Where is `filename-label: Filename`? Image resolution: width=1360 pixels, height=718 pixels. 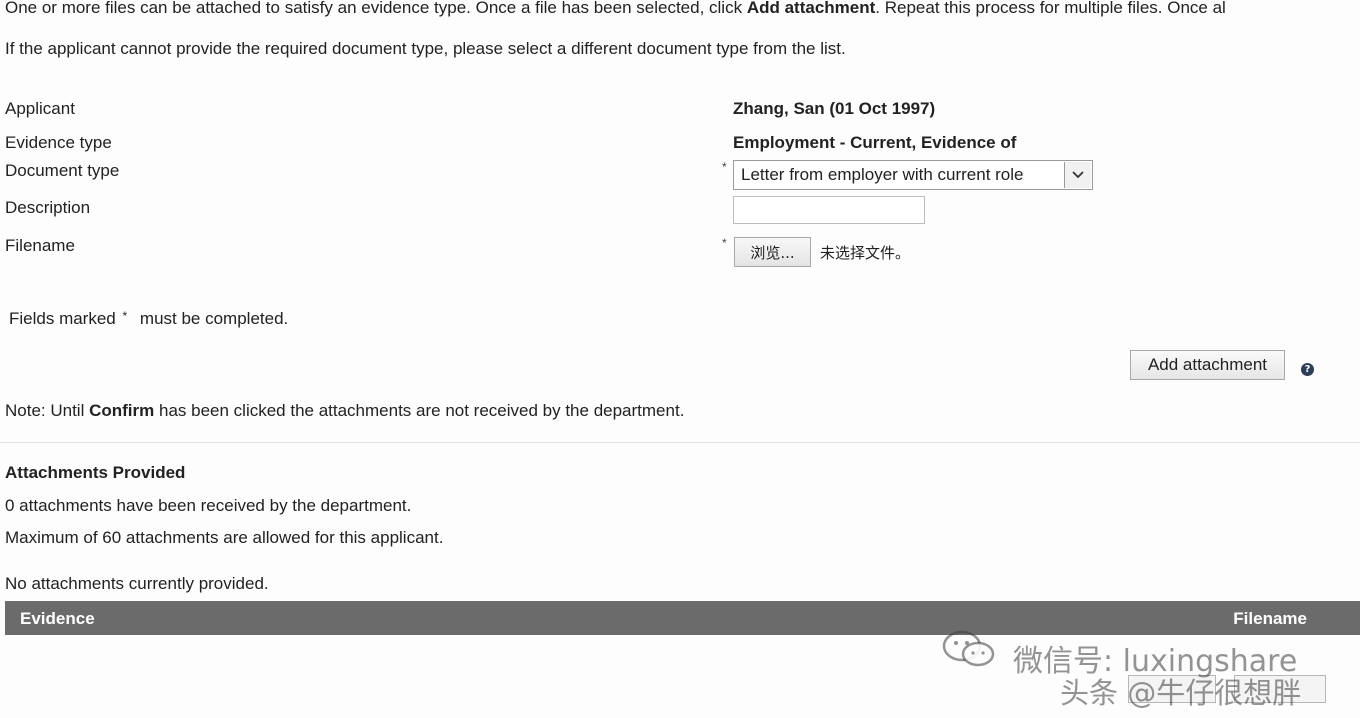
filename-label: Filename is located at coordinates (40, 245).